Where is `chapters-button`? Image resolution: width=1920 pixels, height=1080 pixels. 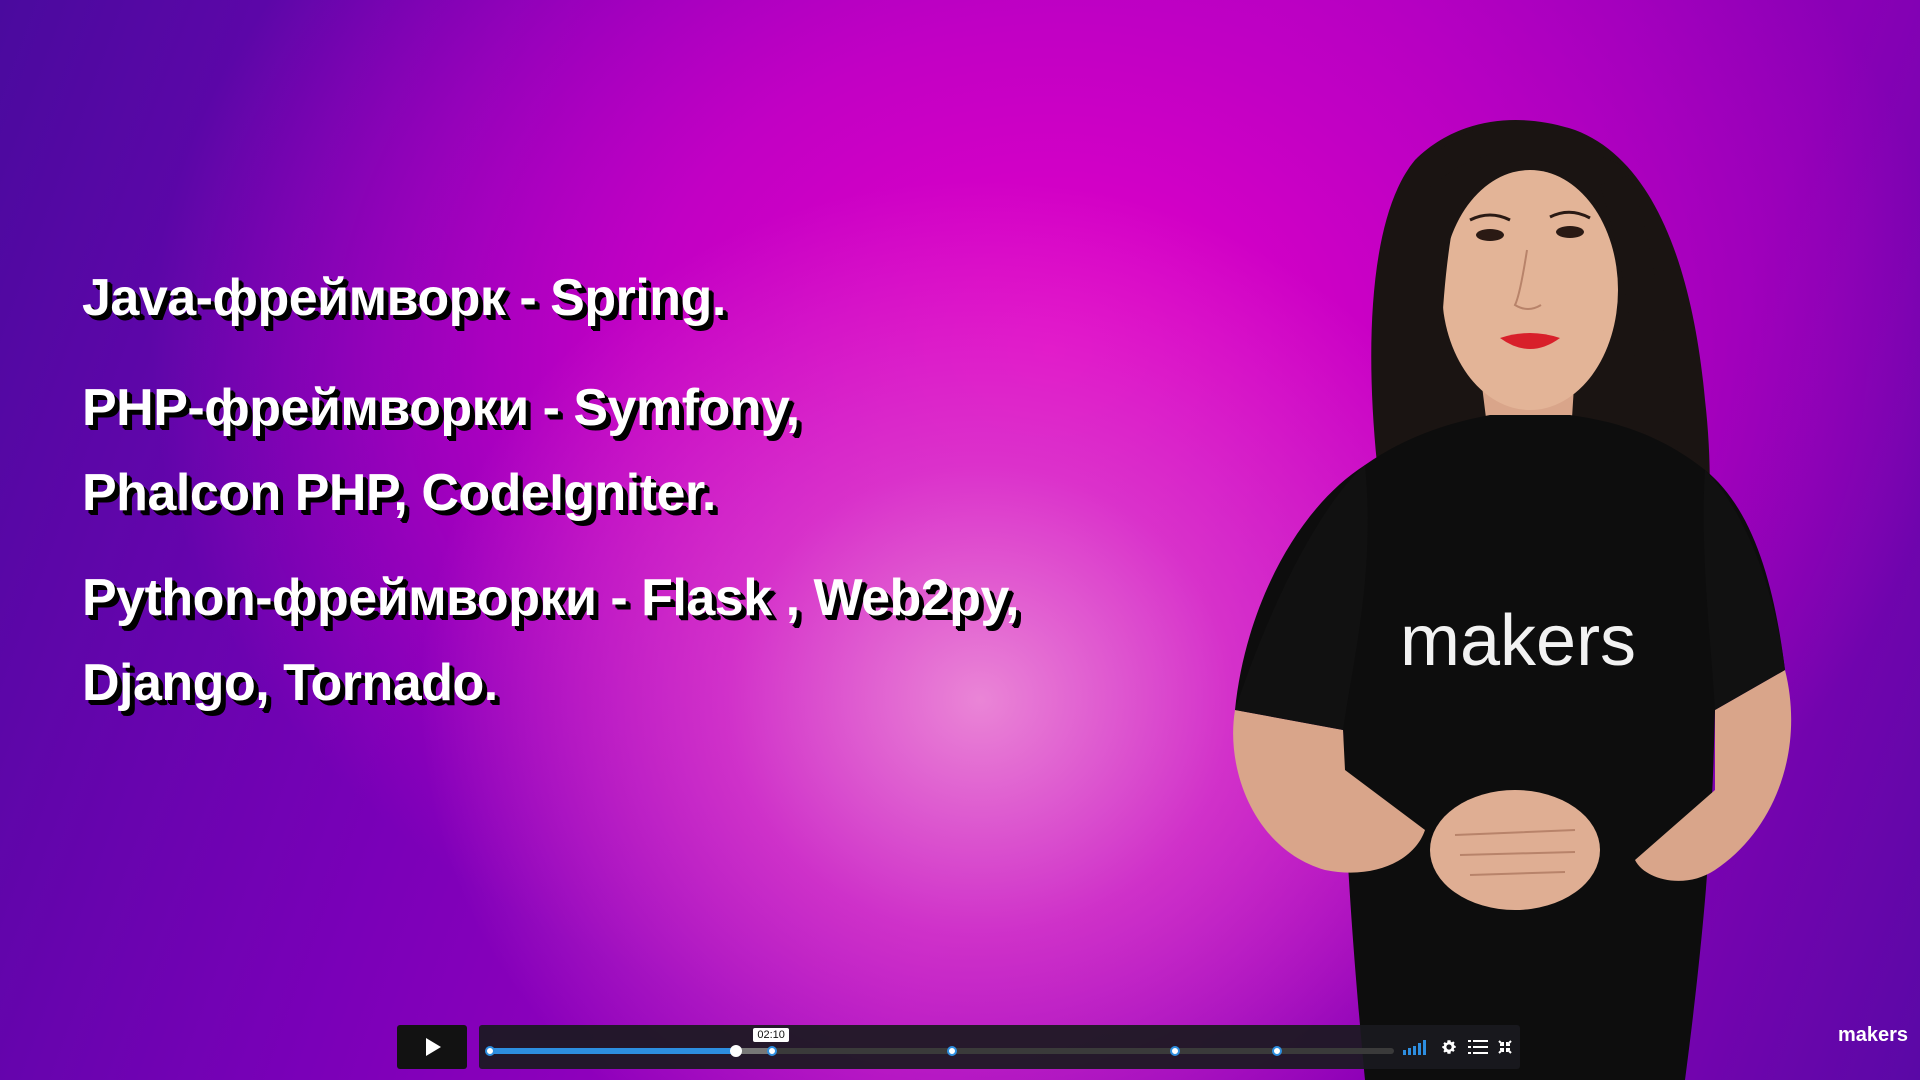
chapters-button is located at coordinates (1478, 1047).